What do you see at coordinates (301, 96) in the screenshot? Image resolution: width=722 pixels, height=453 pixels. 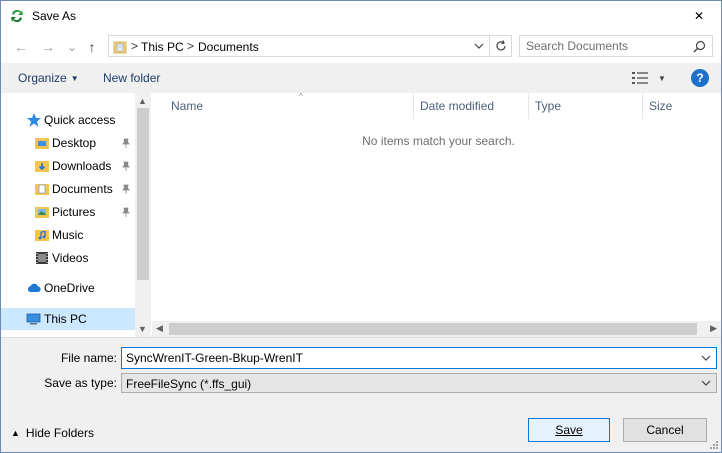 I see `sort-ascending-icon: ^` at bounding box center [301, 96].